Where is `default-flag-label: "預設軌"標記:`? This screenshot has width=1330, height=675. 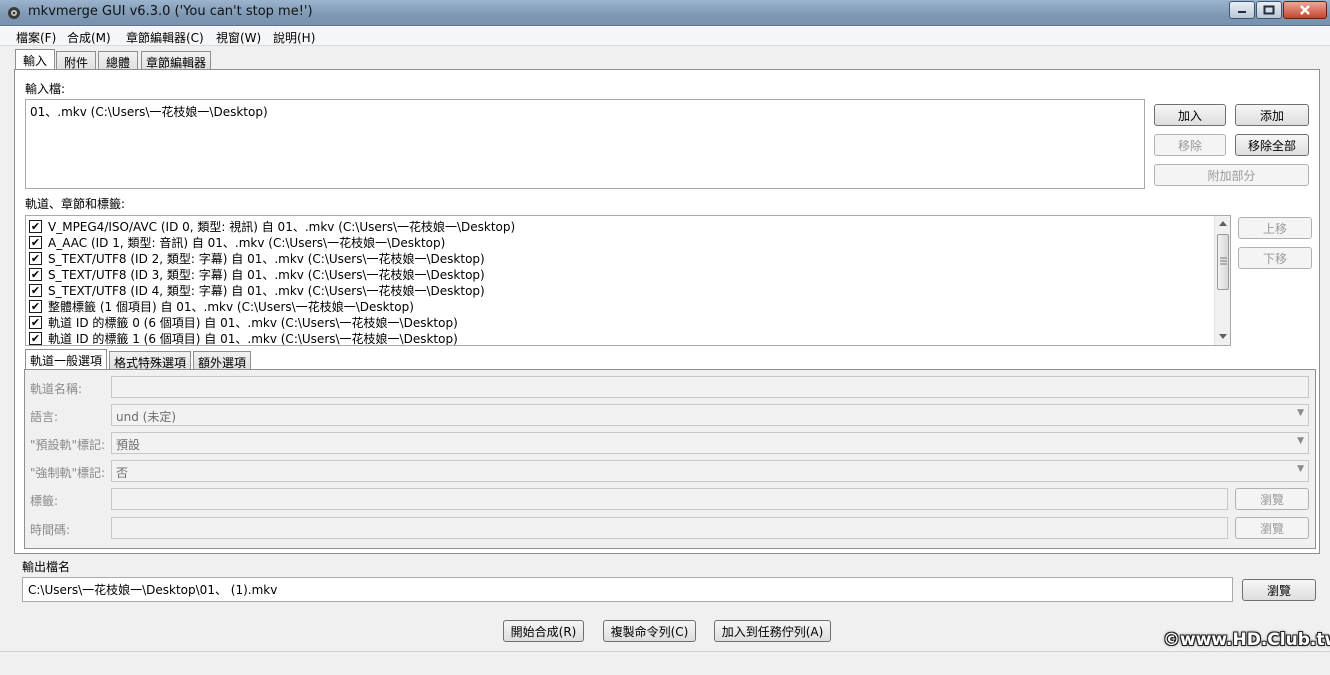 default-flag-label: "預設軌"標記: is located at coordinates (68, 445).